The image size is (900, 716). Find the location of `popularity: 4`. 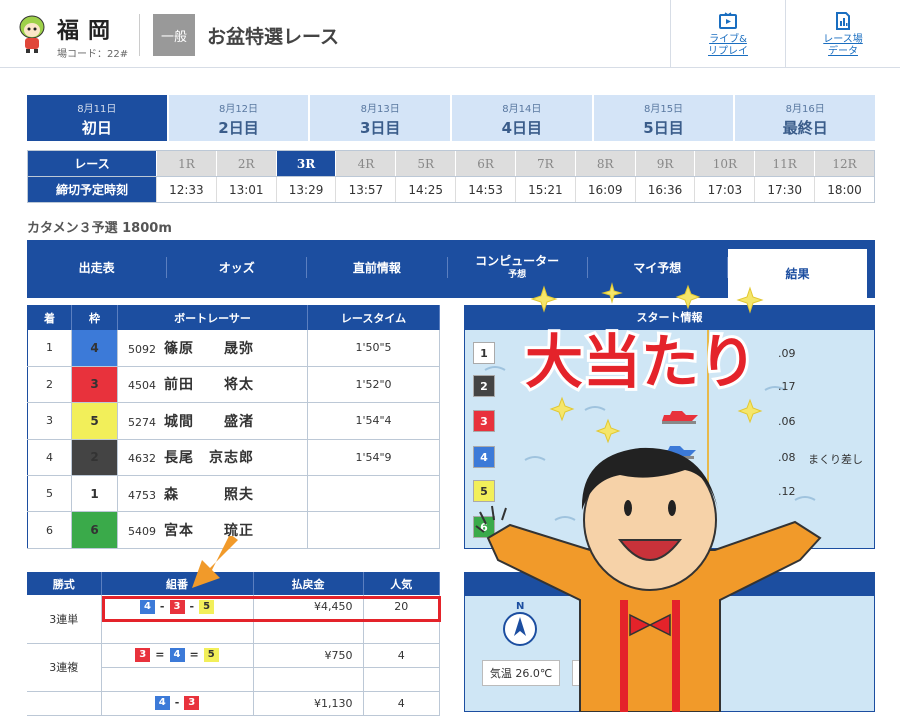

popularity: 4 is located at coordinates (401, 655).